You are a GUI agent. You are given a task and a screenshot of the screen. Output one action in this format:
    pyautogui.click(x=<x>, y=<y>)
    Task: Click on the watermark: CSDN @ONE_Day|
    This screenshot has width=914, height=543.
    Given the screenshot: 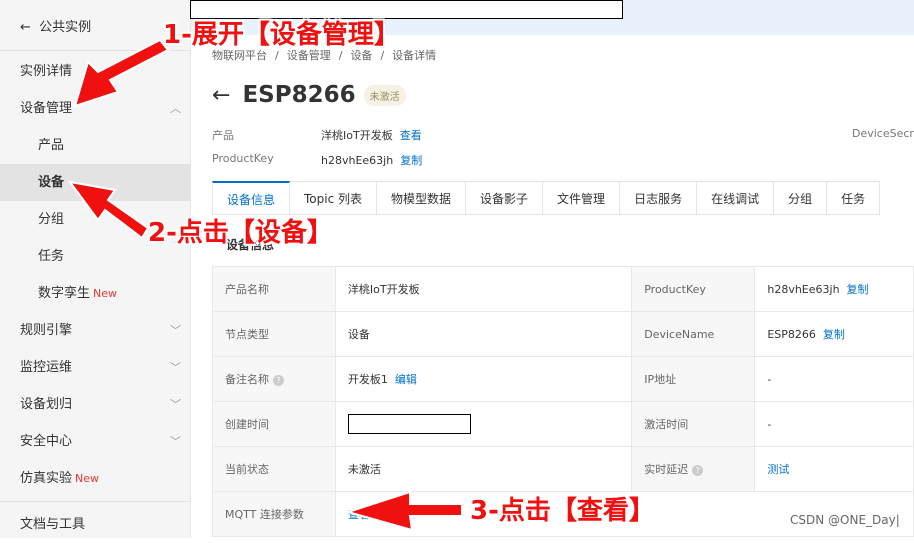 What is the action you would take?
    pyautogui.click(x=845, y=520)
    